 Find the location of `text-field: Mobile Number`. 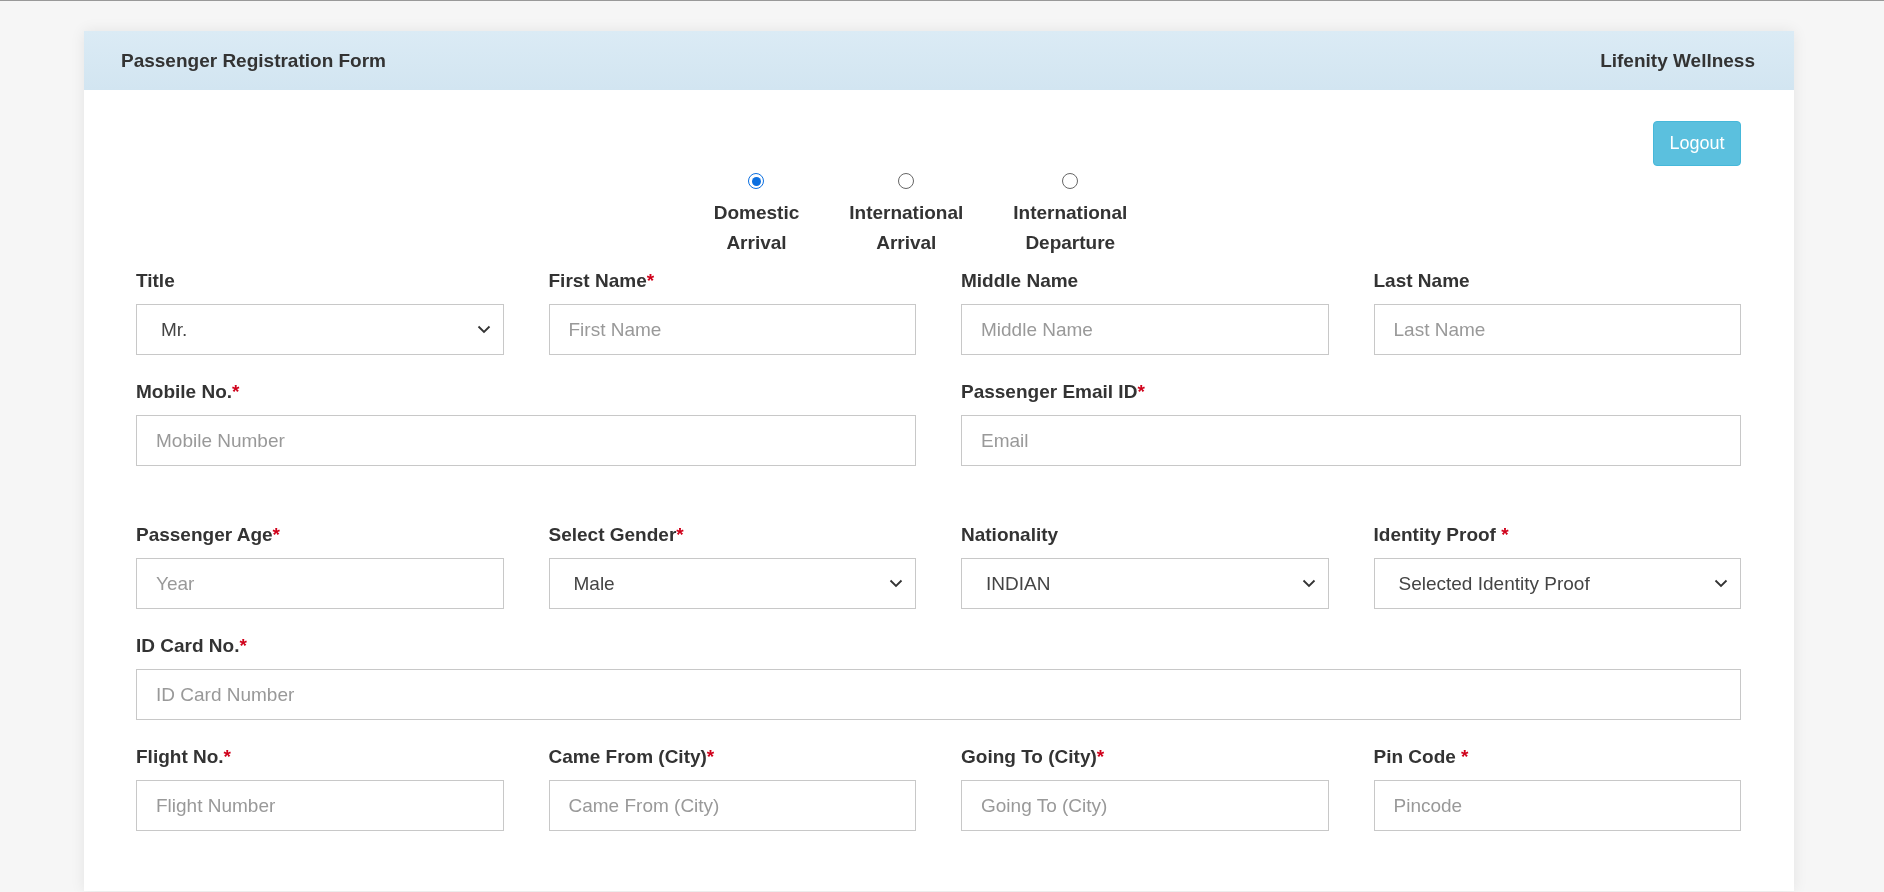

text-field: Mobile Number is located at coordinates (526, 440).